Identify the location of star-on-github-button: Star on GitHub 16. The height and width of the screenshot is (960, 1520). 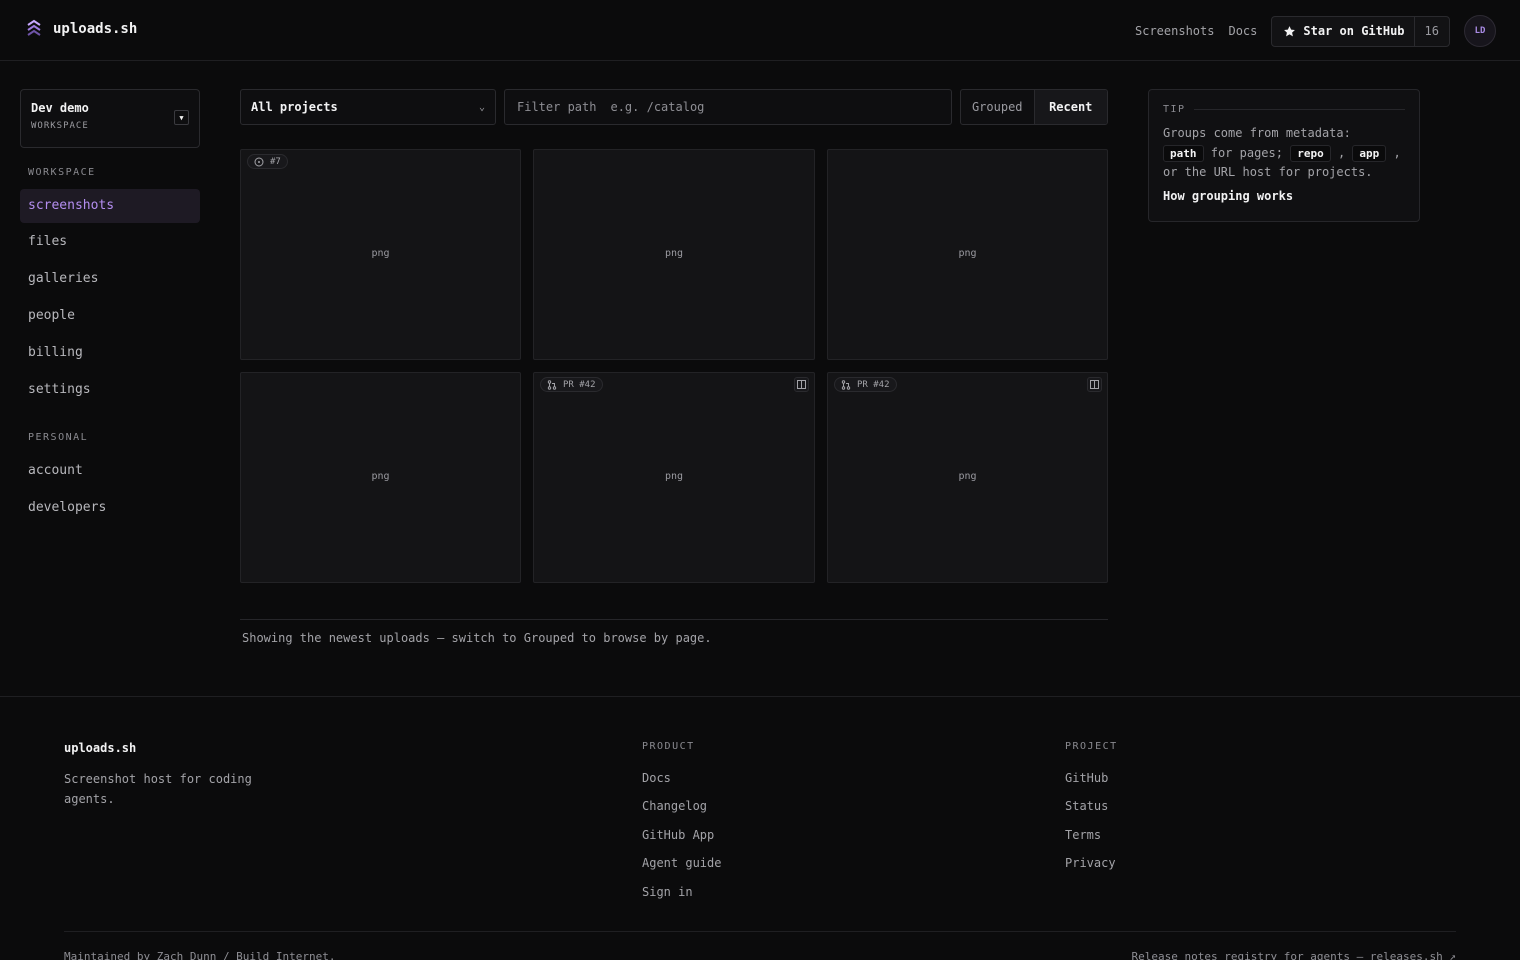
(1360, 31).